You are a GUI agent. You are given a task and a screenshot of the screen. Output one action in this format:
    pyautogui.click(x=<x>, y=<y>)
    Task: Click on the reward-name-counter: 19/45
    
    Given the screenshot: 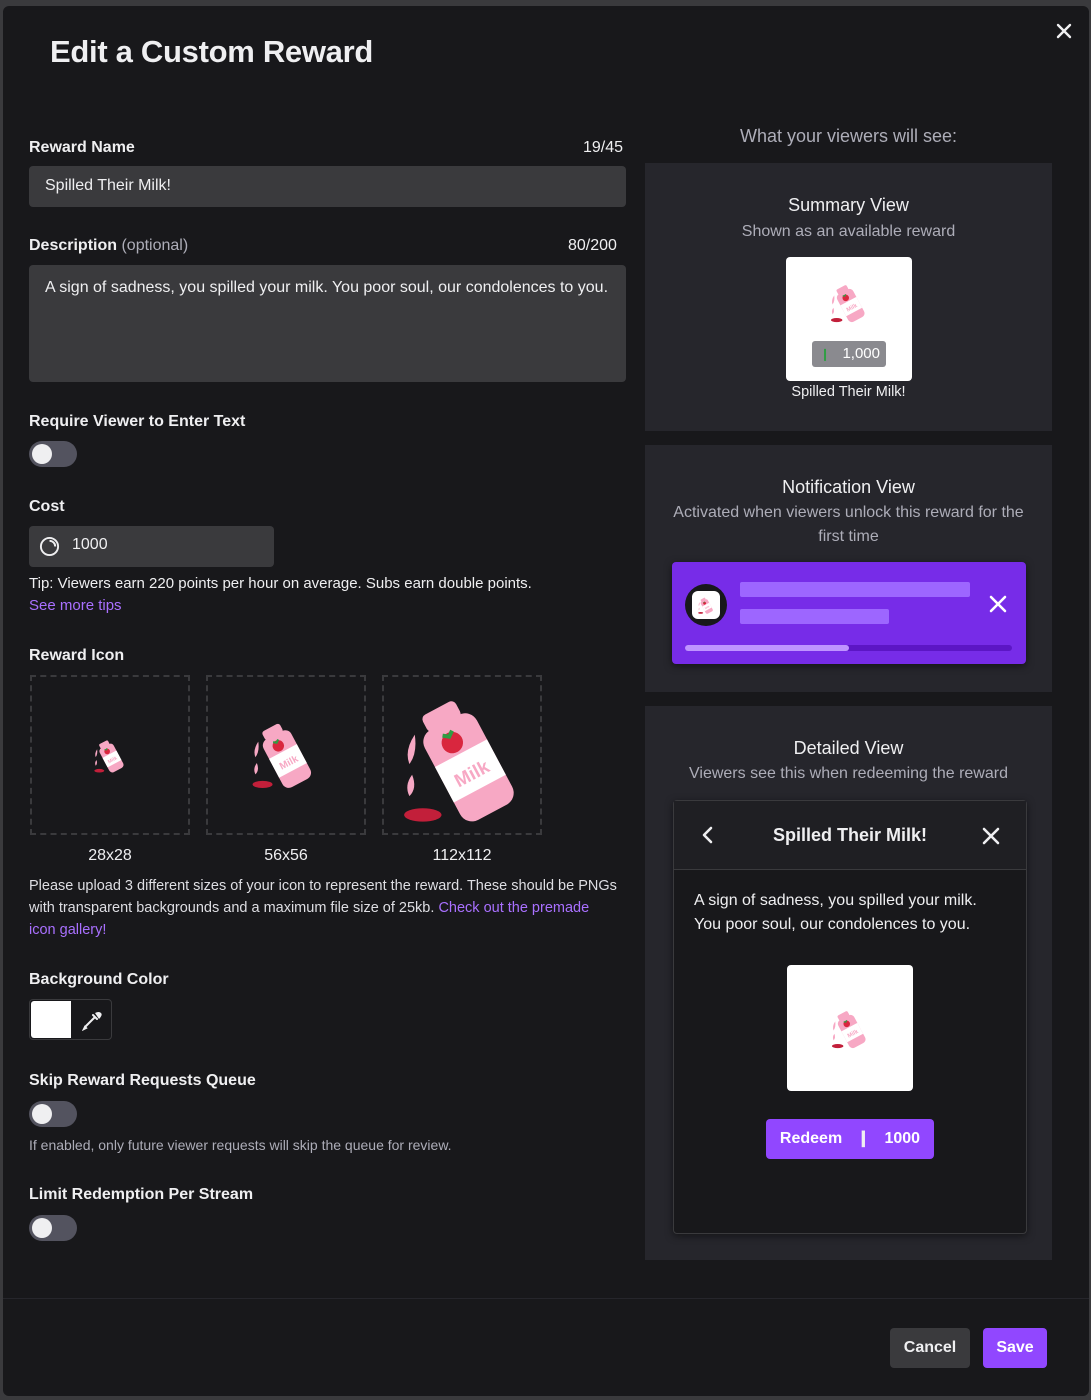 What is the action you would take?
    pyautogui.click(x=603, y=147)
    